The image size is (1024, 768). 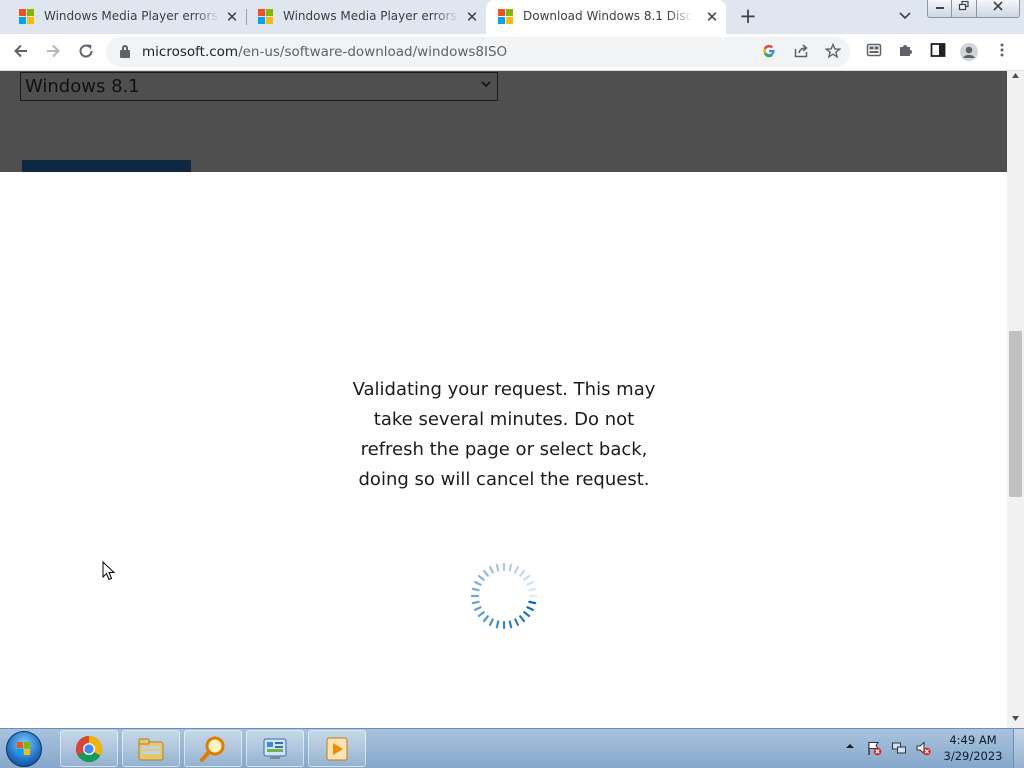 I want to click on bookmark-star-icon, so click(x=833, y=51).